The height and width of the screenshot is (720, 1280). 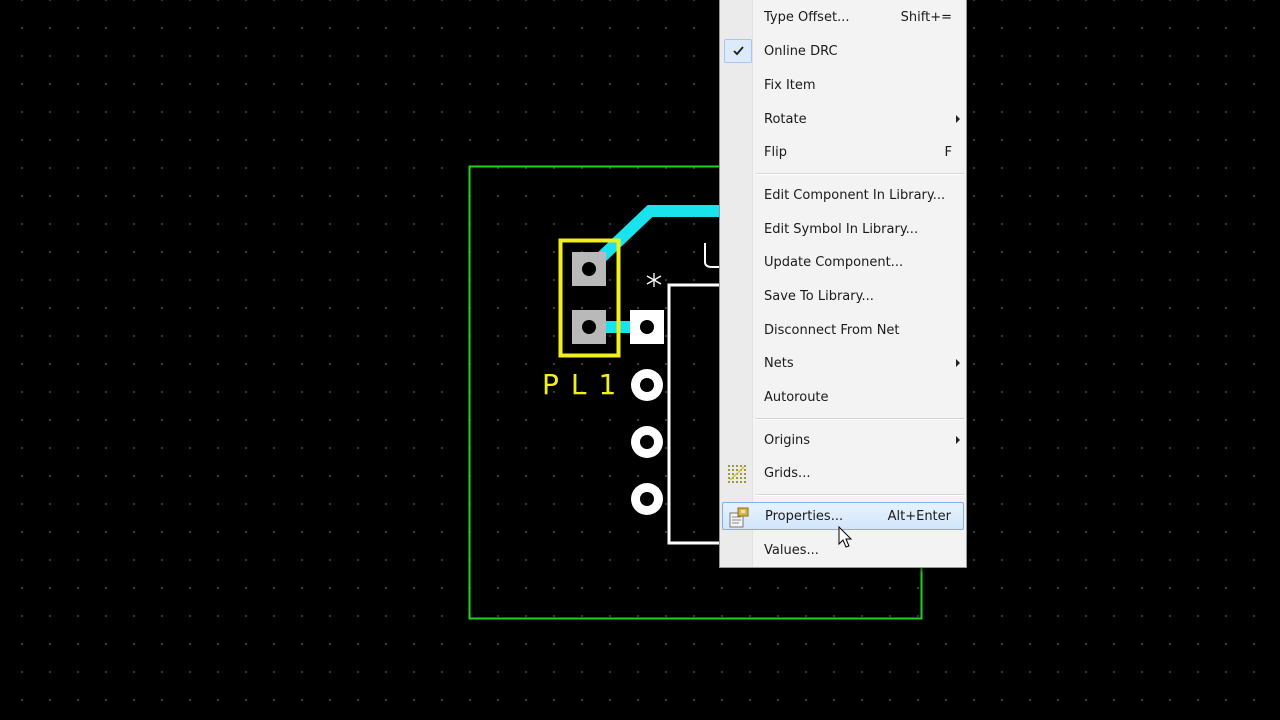 I want to click on menu-item-label: Online DRC, so click(x=801, y=51).